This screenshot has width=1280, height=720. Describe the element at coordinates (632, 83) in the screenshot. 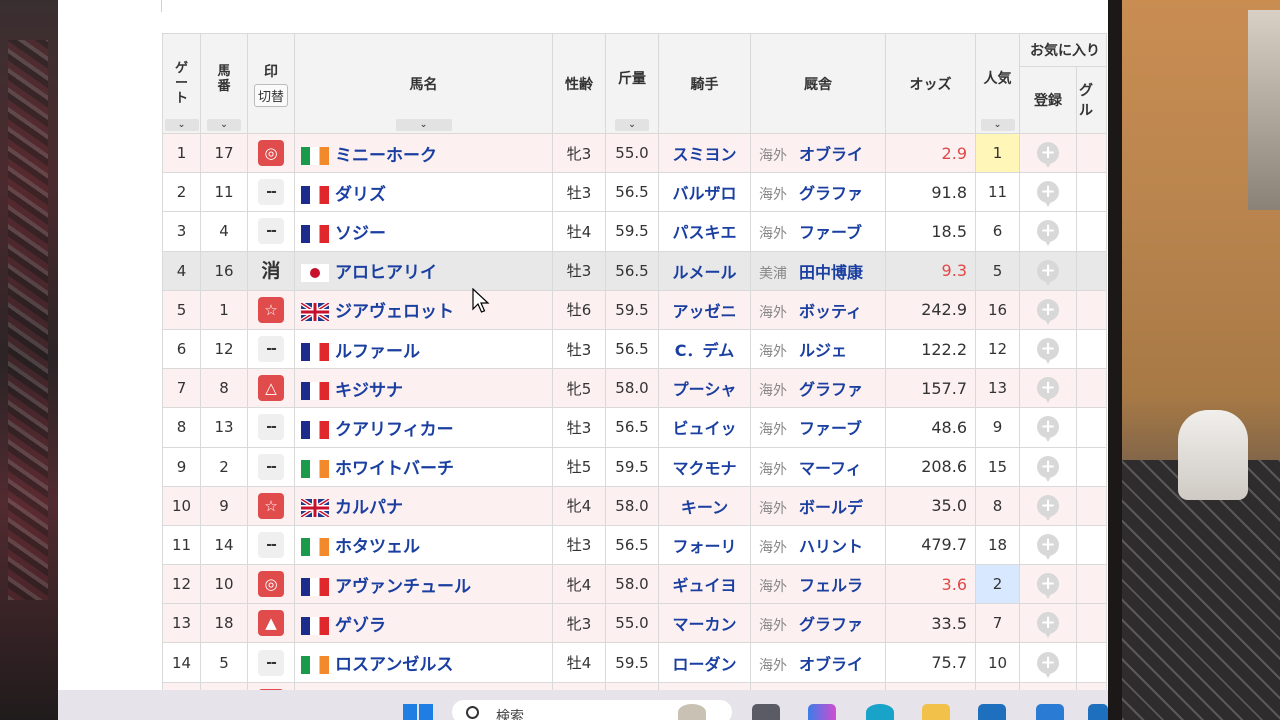

I see `header-weight: 斤量 ⌄` at that location.